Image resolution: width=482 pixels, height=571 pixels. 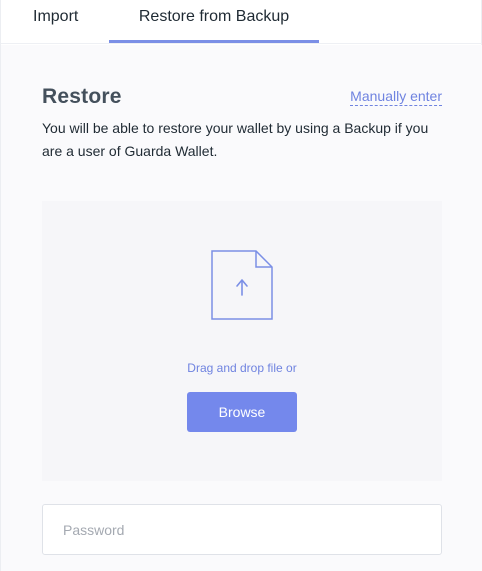 What do you see at coordinates (242, 412) in the screenshot?
I see `browse-button: Browse` at bounding box center [242, 412].